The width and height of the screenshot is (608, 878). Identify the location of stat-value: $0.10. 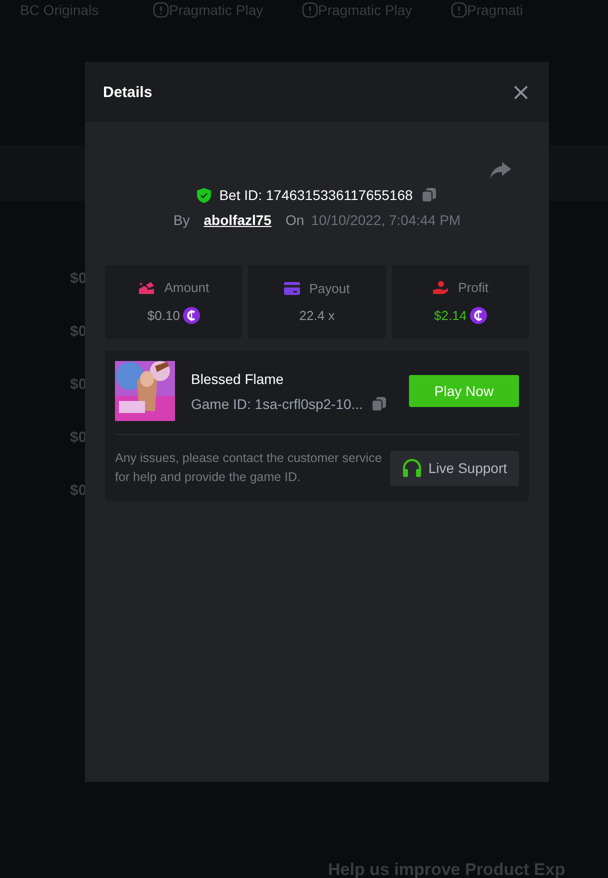
(163, 315).